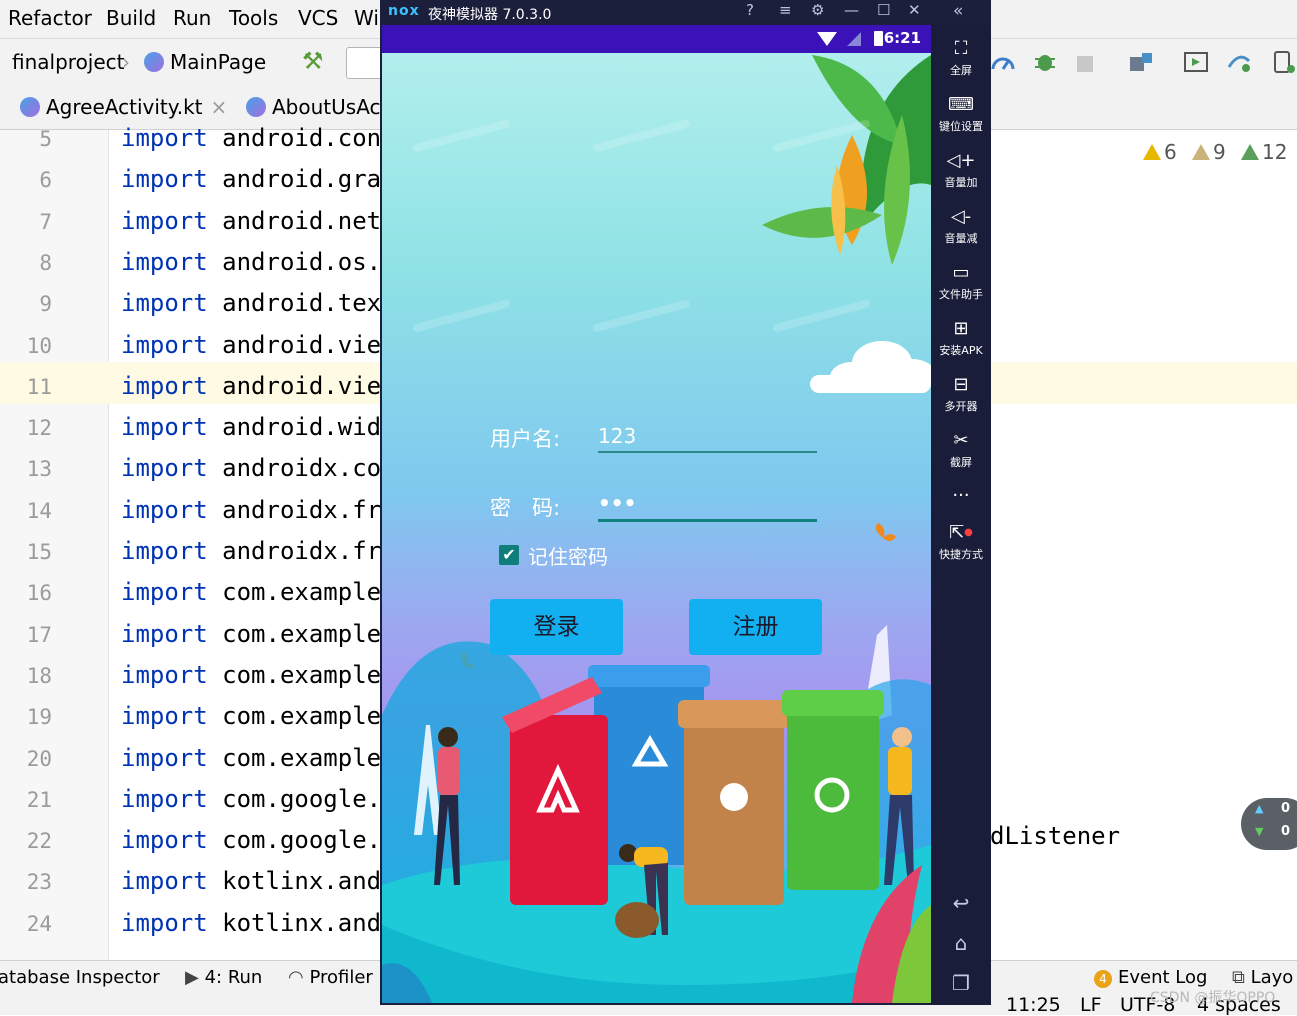 The width and height of the screenshot is (1297, 1016). What do you see at coordinates (961, 983) in the screenshot?
I see `recent-apps-icon: ❐` at bounding box center [961, 983].